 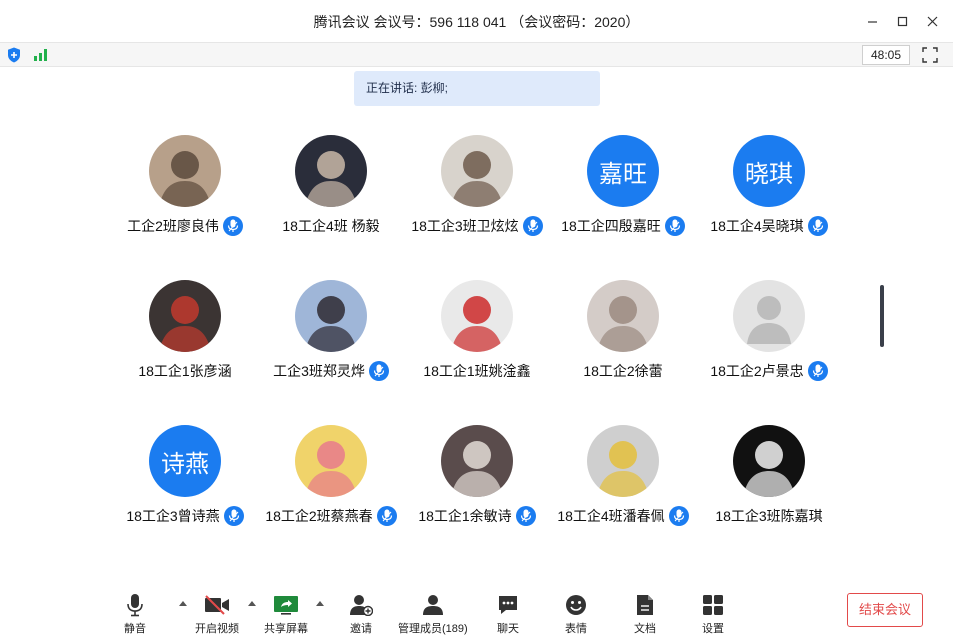 I want to click on participant-tile: 18工企1张彦涵, so click(x=185, y=352).